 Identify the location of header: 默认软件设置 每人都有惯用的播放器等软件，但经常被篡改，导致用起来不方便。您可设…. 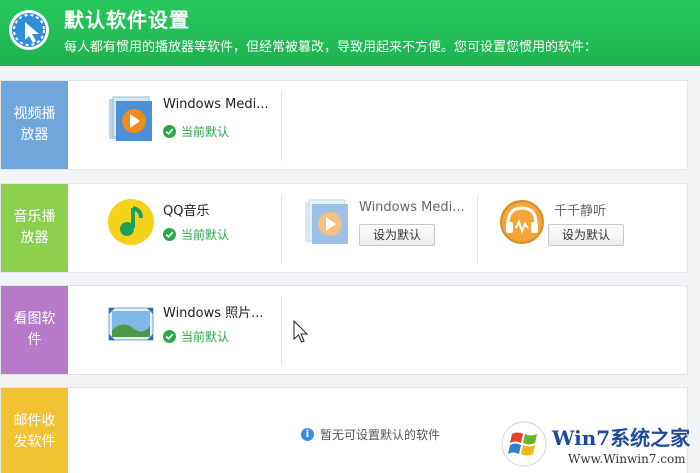
(350, 33).